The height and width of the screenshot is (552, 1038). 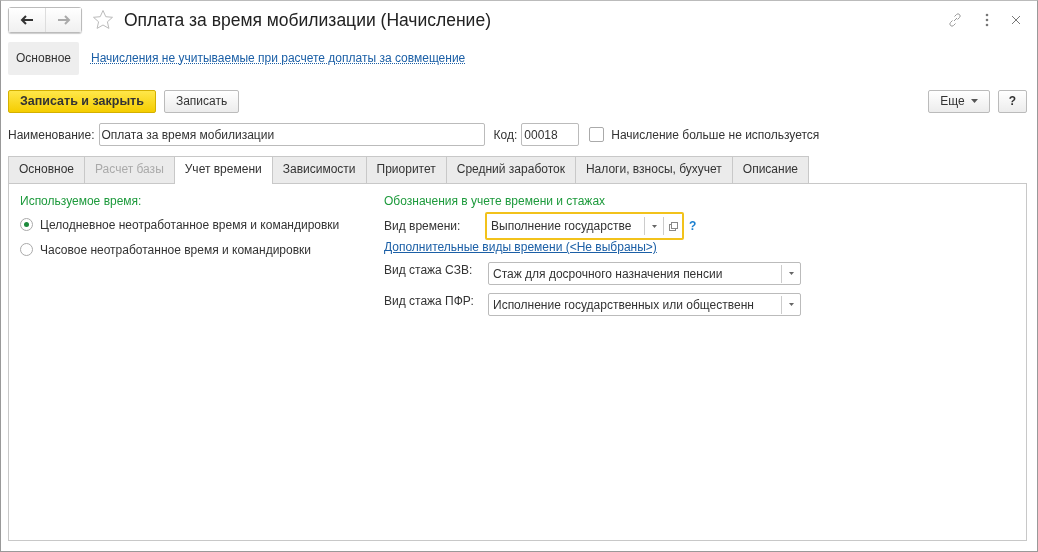 I want to click on back-arrow-icon, so click(x=27, y=20).